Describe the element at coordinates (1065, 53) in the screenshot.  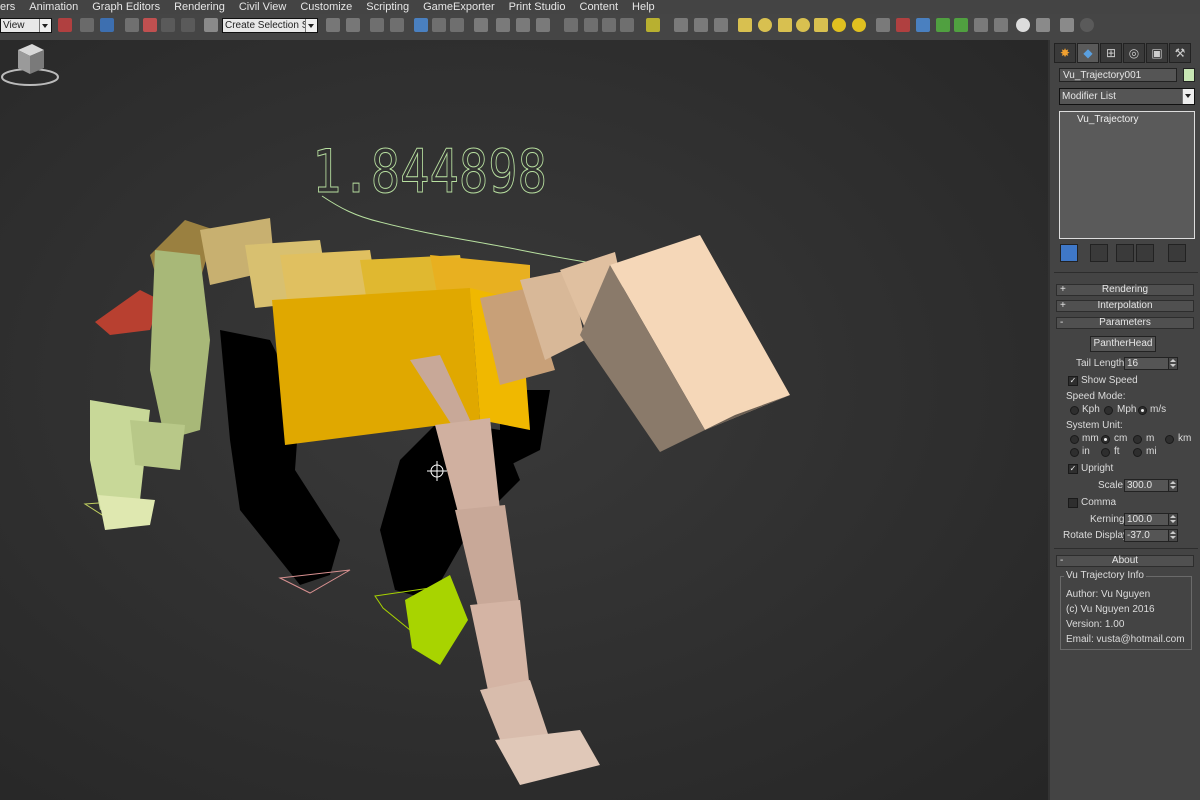
I see `tab-create: ✸` at that location.